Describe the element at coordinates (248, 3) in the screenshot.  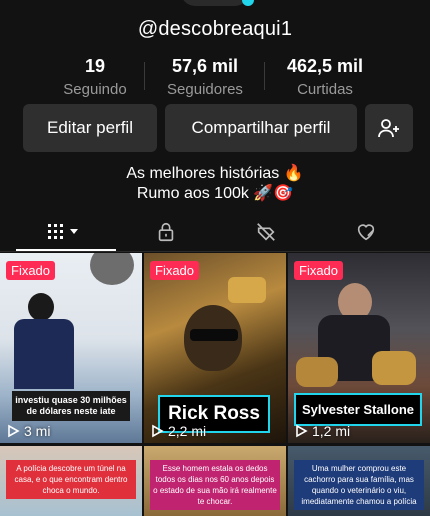
I see `avatar-add-badge` at that location.